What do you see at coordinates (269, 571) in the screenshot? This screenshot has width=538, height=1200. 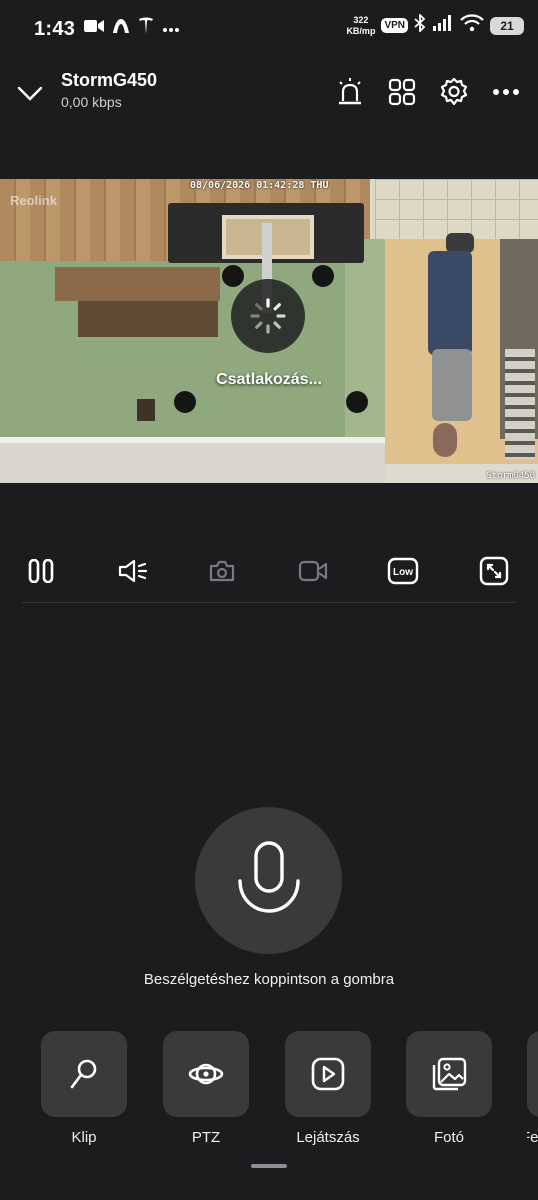 I see `video-controls: Low` at bounding box center [269, 571].